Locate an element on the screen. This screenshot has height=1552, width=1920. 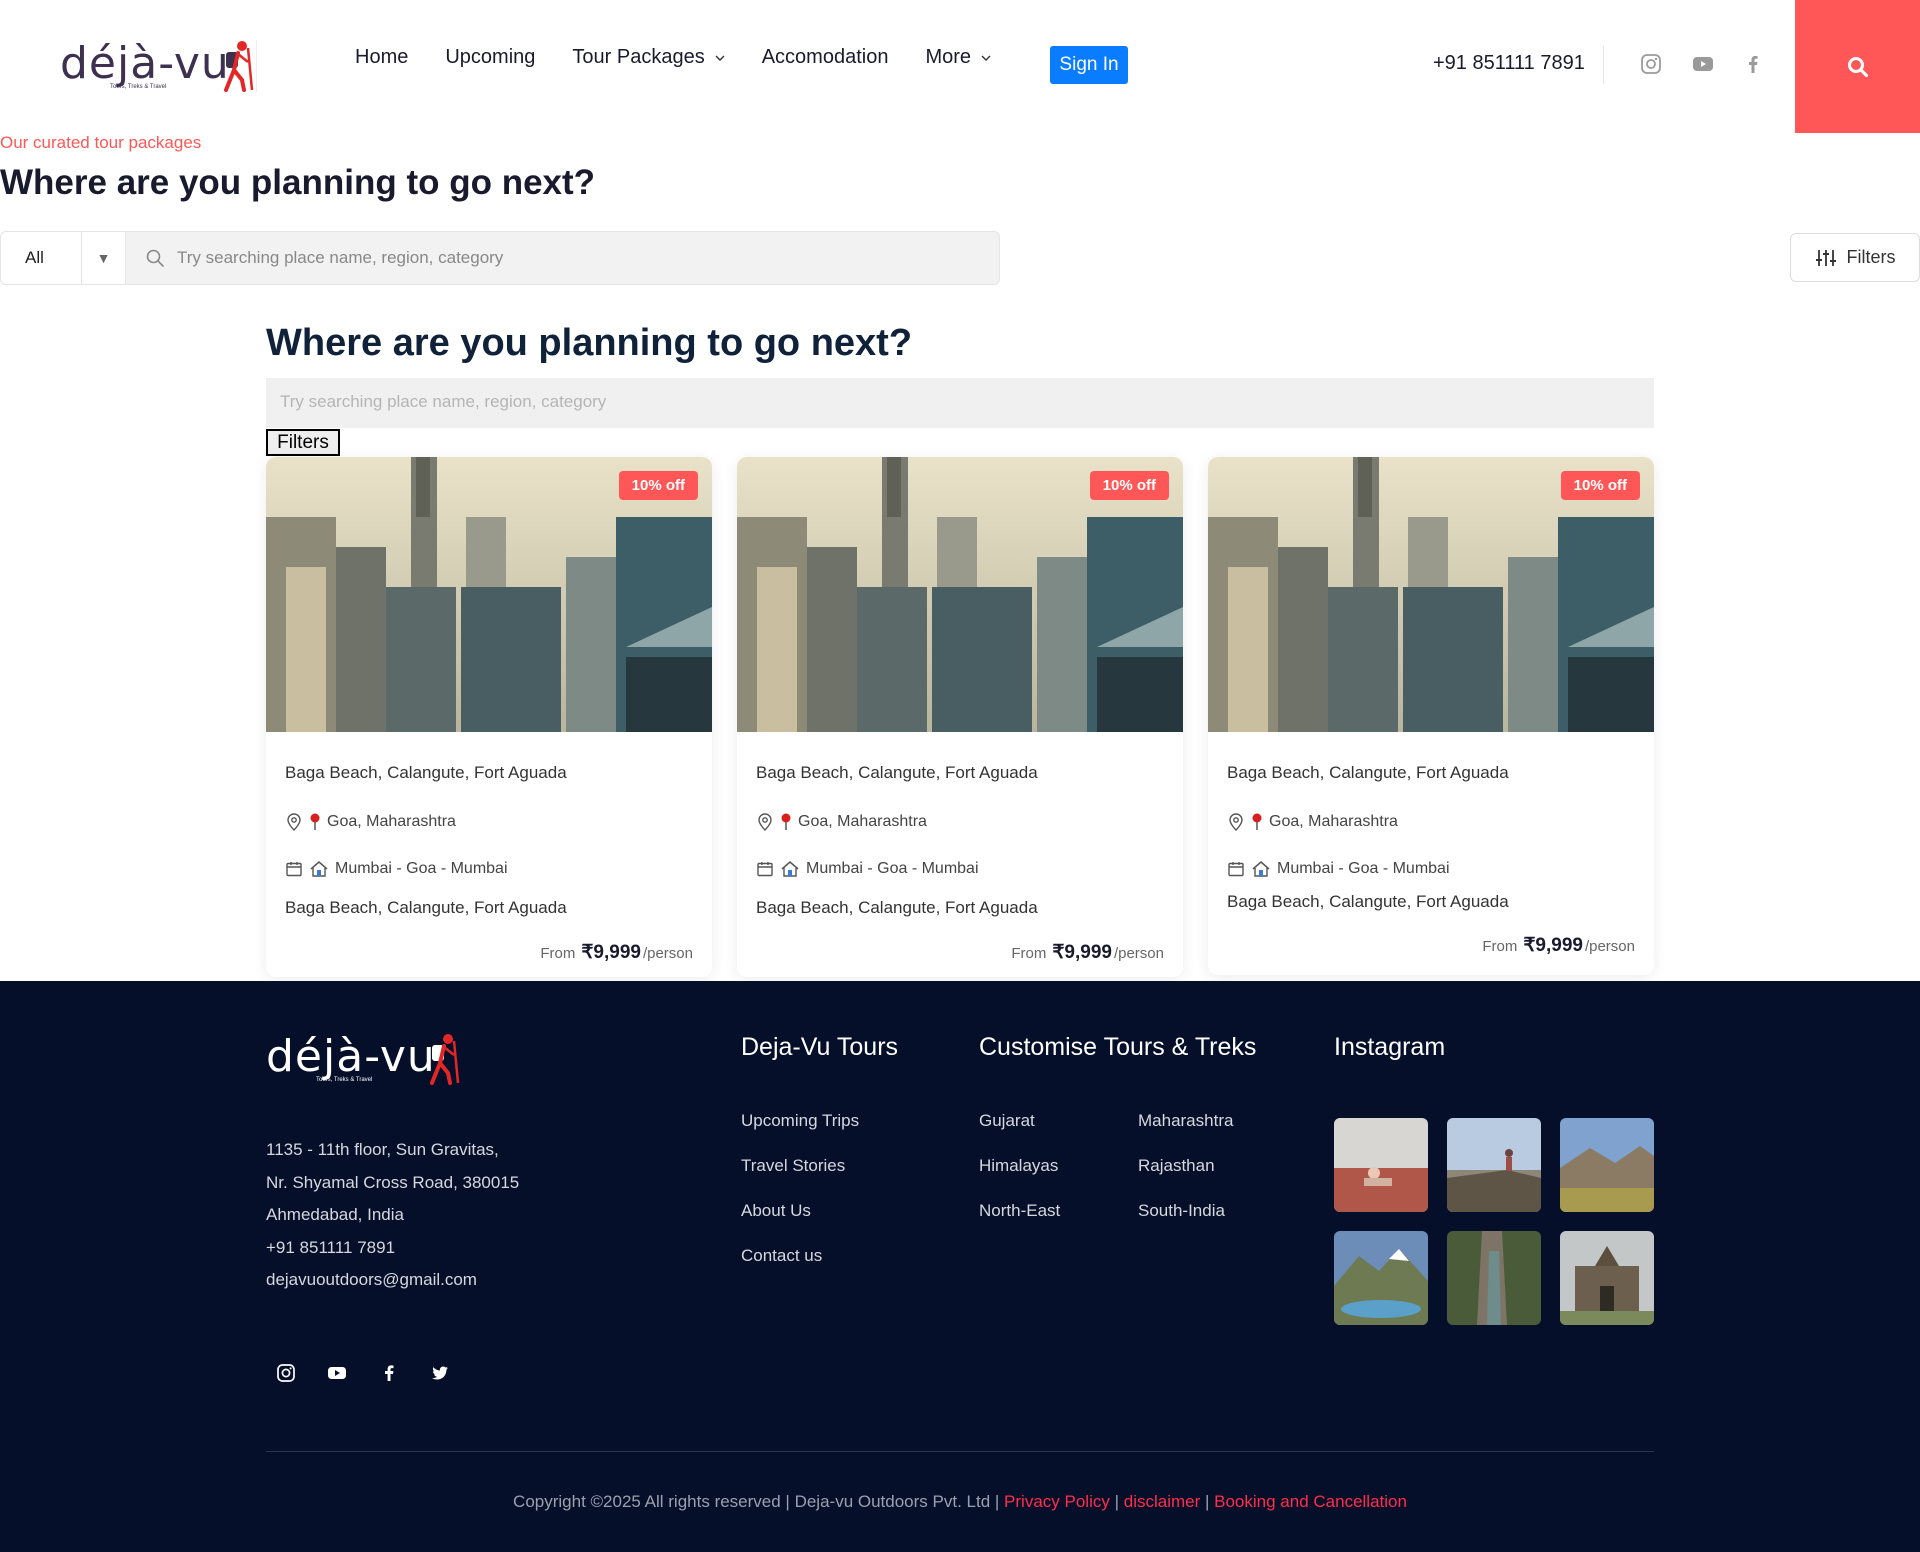
footer-link-gujarat: Gujarat is located at coordinates (1007, 1121).